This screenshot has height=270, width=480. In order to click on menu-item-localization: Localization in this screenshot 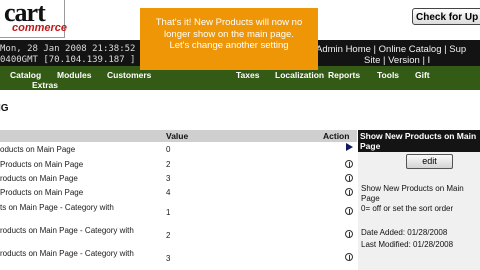, I will do `click(299, 75)`.